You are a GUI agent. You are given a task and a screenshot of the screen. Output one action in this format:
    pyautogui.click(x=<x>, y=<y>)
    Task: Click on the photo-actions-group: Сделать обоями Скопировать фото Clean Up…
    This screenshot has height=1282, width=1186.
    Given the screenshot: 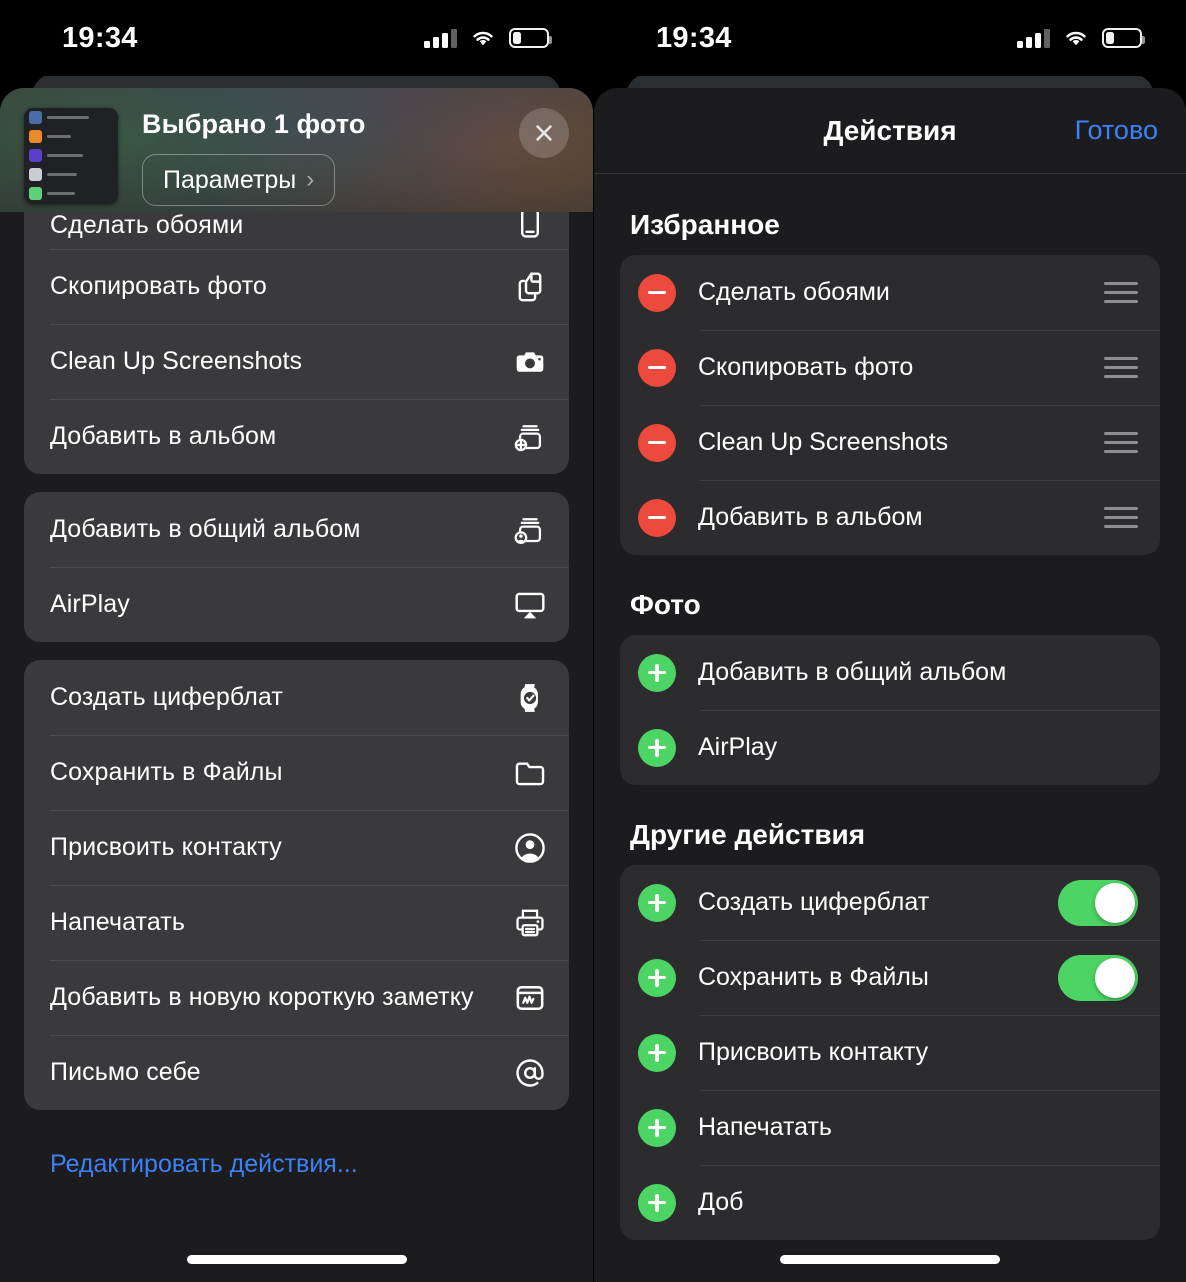 What is the action you would take?
    pyautogui.click(x=296, y=343)
    